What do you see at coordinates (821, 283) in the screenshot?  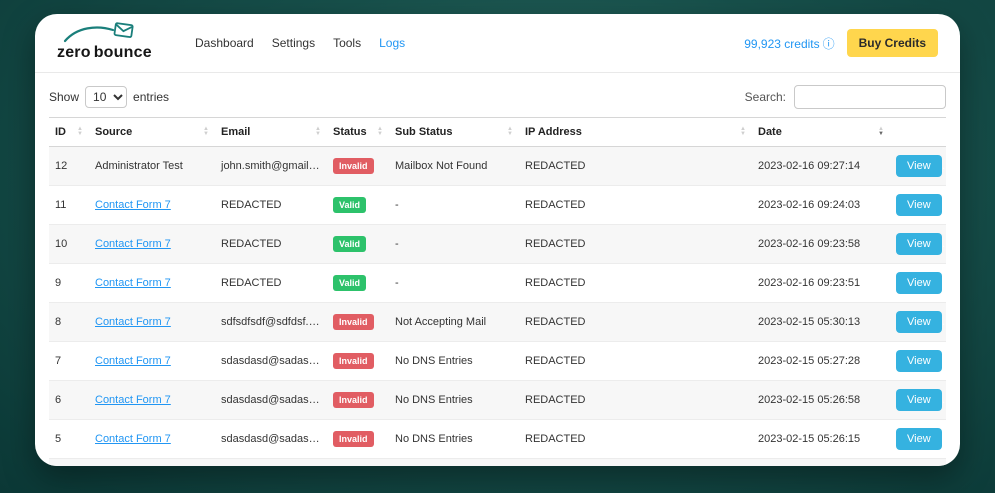 I see `cell-date: 2023-02-16 09:23:51` at bounding box center [821, 283].